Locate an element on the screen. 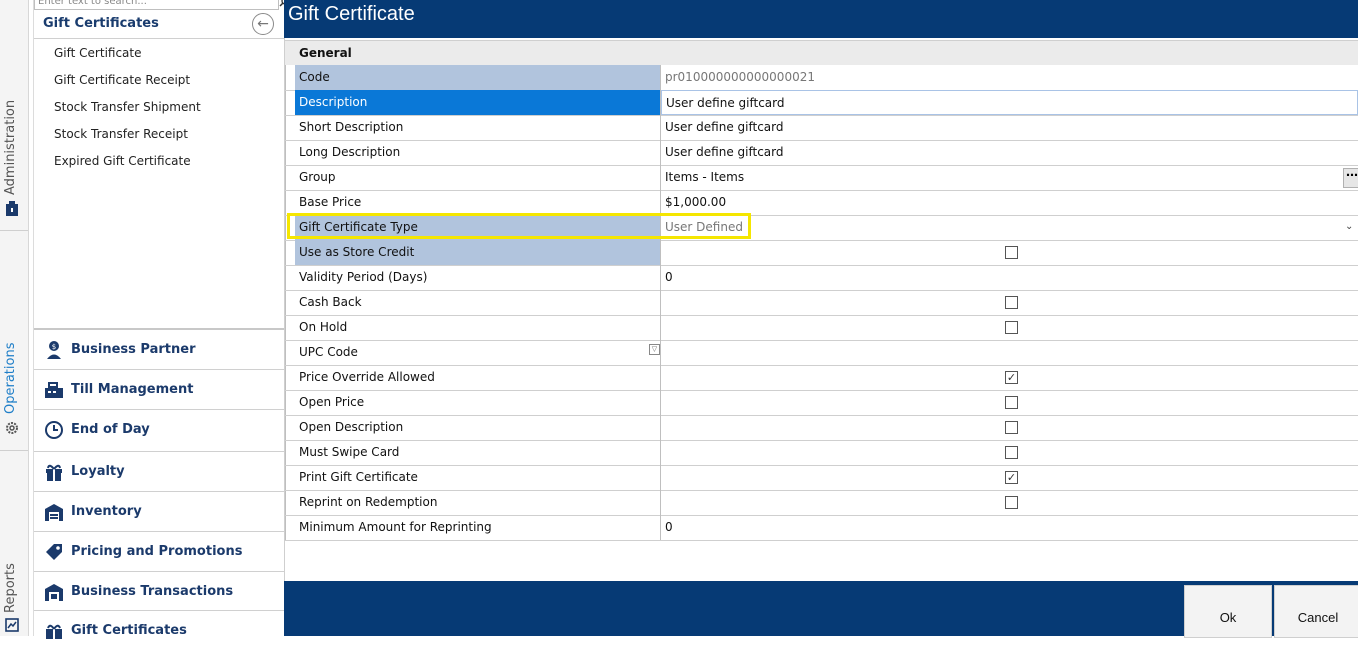 Image resolution: width=1358 pixels, height=651 pixels. module-label: Business Partner is located at coordinates (133, 349).